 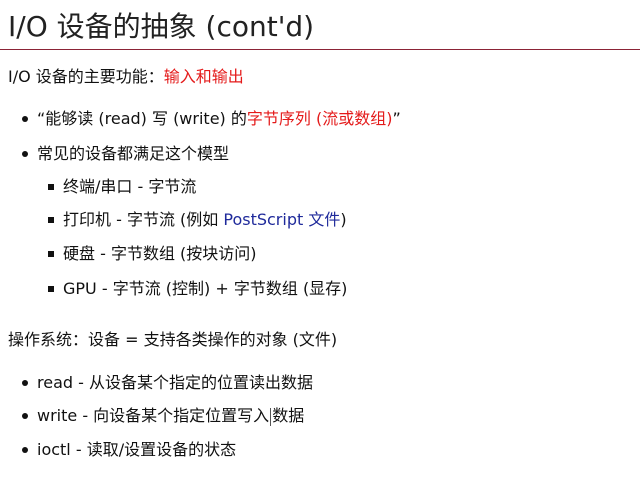 I want to click on sub-bullet-text: 硬盘 - 字节数组 (按块访问), so click(x=160, y=253).